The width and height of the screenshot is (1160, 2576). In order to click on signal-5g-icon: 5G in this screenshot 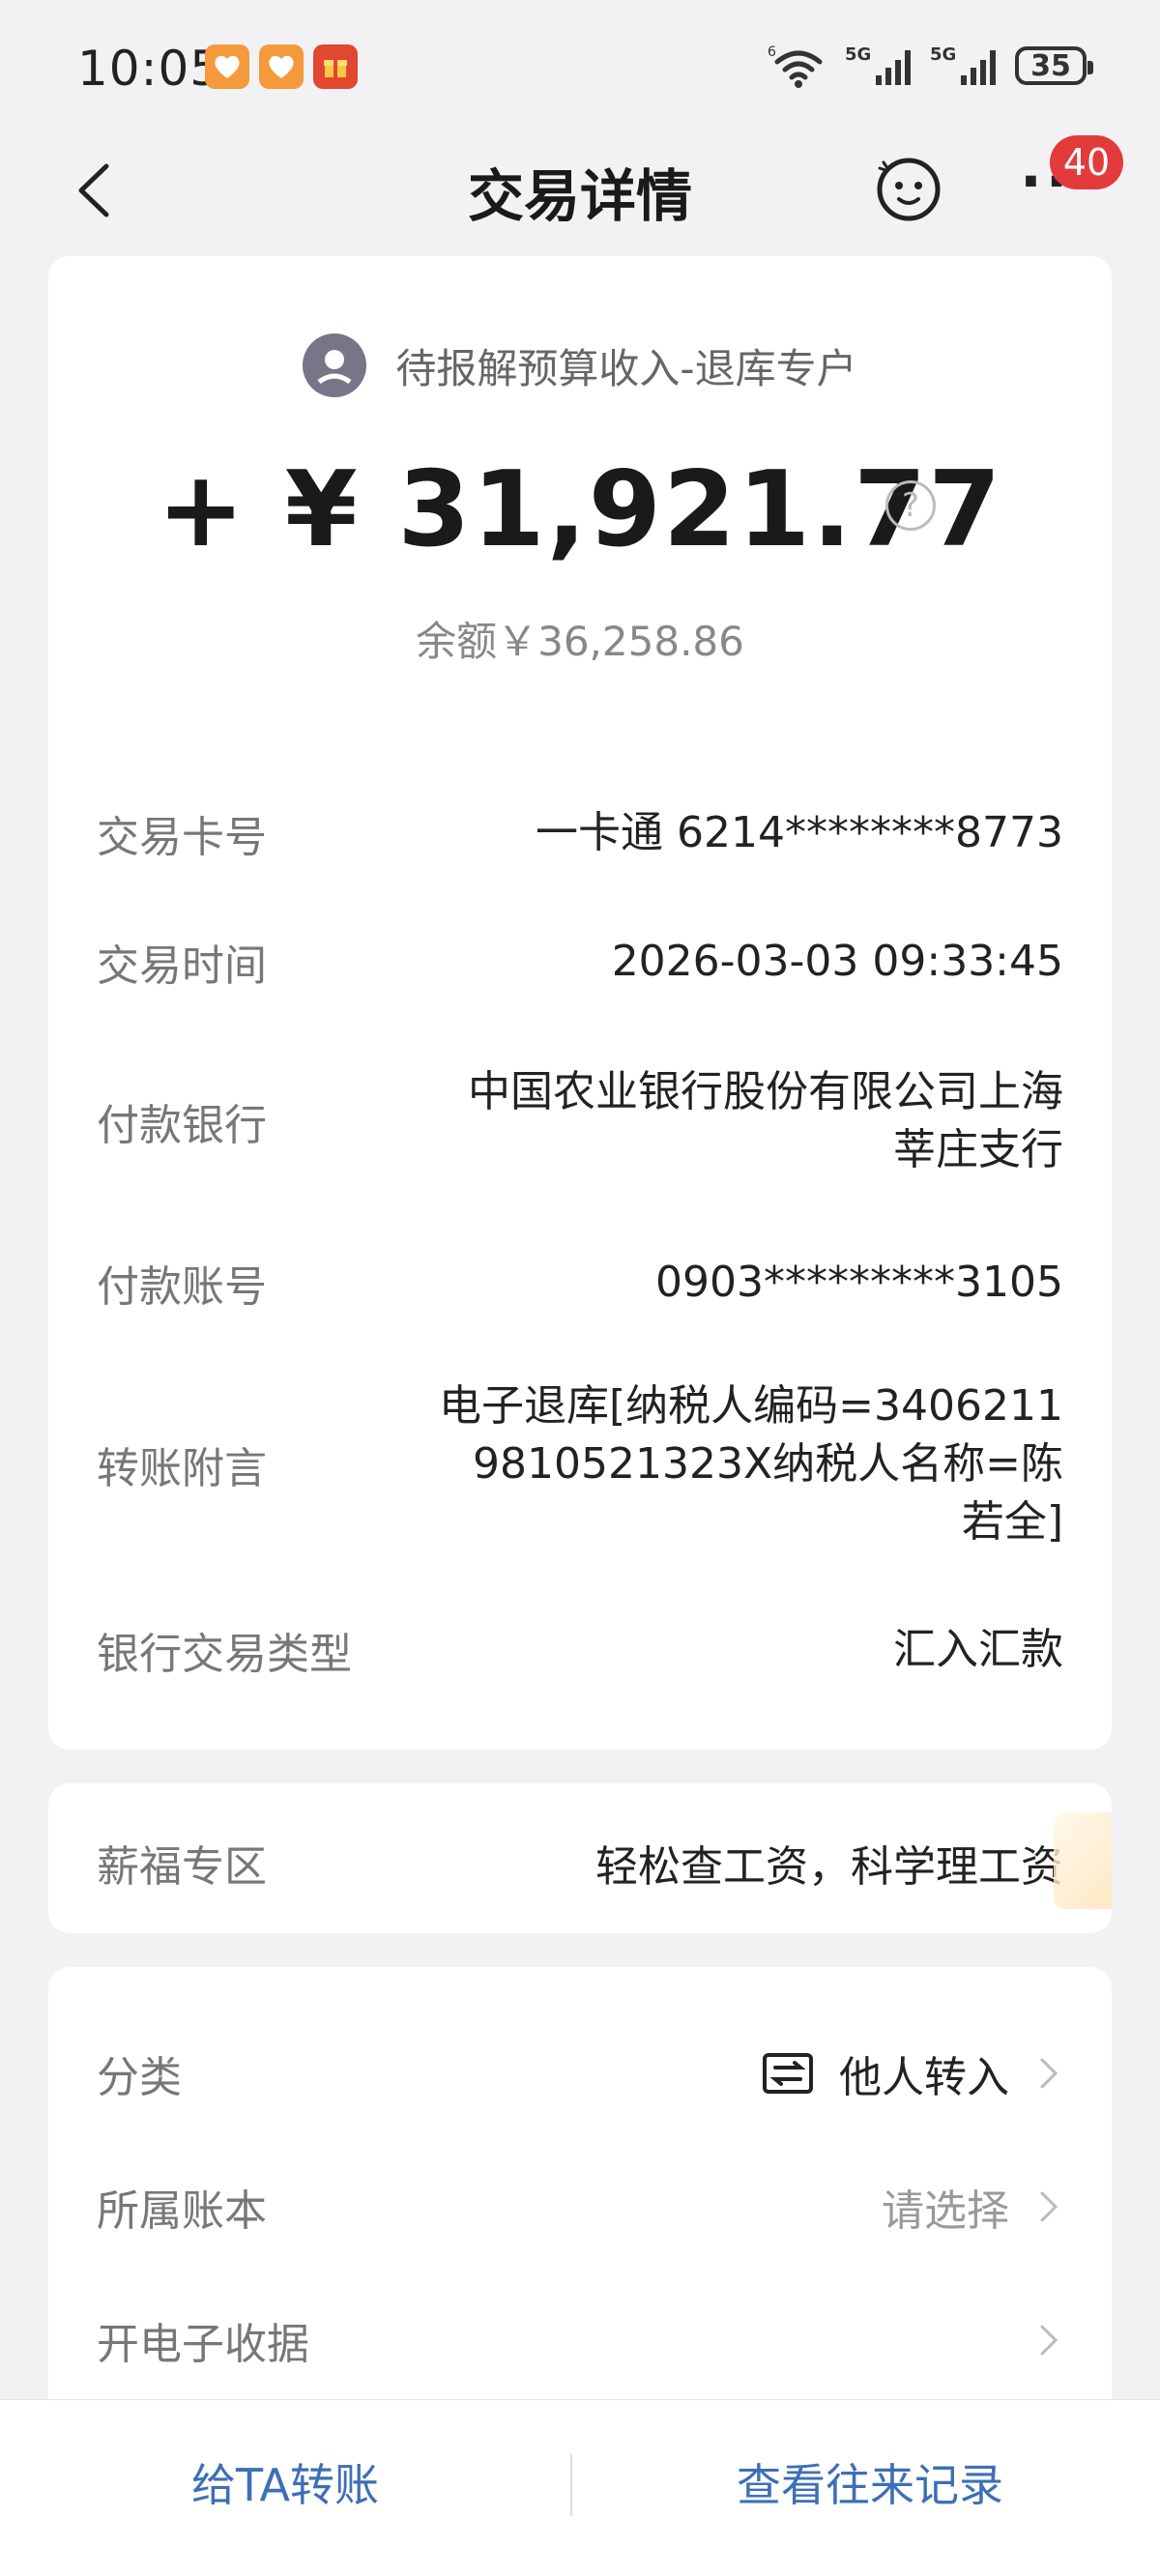, I will do `click(878, 65)`.